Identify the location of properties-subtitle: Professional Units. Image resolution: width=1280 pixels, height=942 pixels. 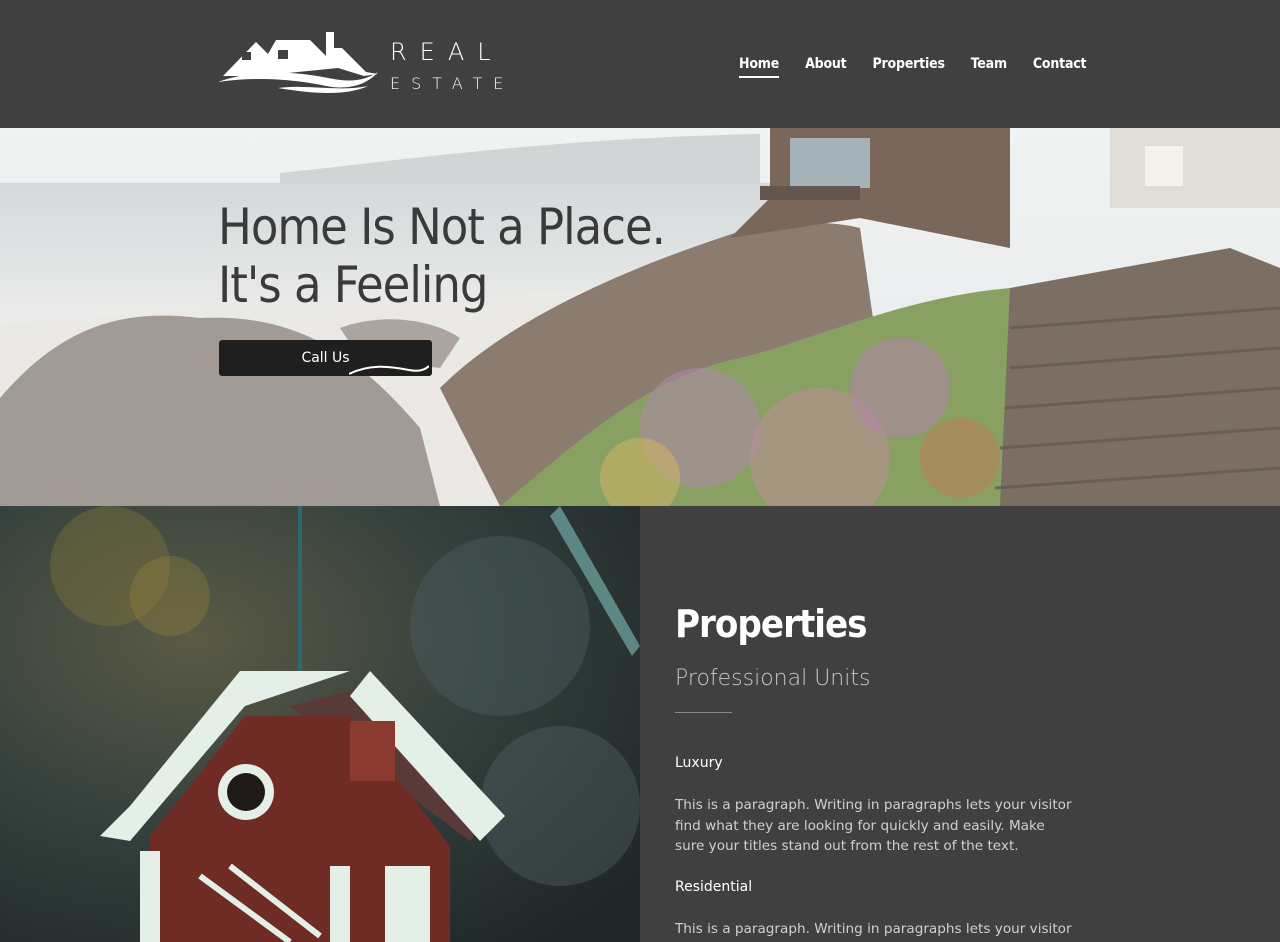
(773, 678).